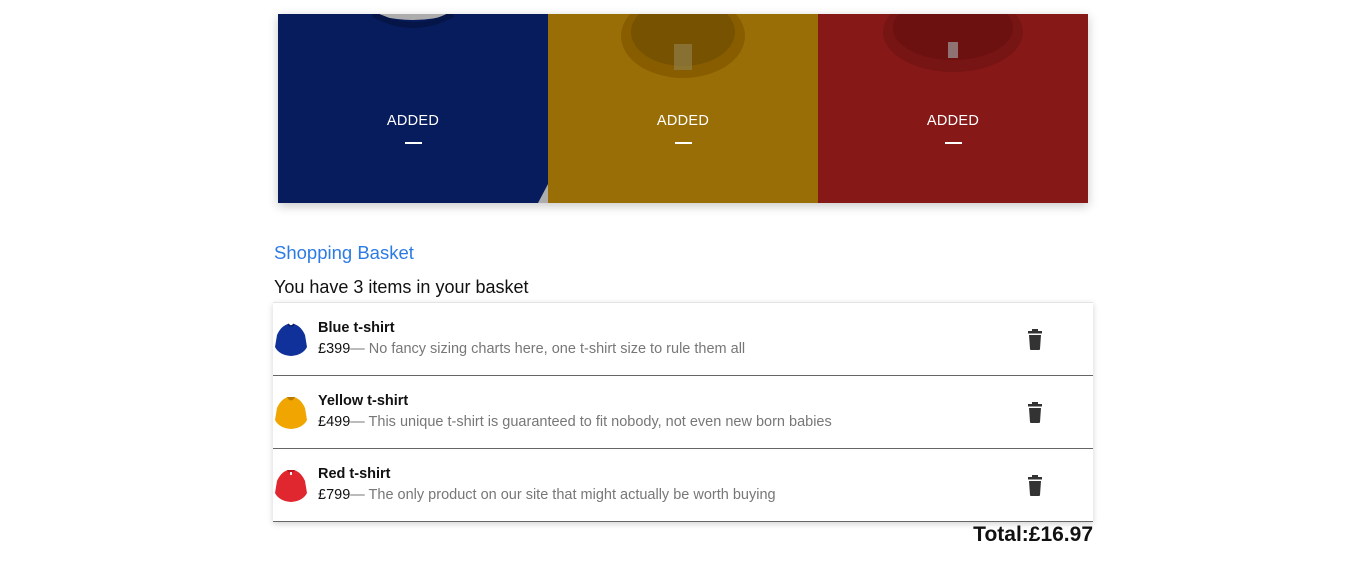 The height and width of the screenshot is (569, 1365). Describe the element at coordinates (1033, 534) in the screenshot. I see `basket-total: Total:£16.97` at that location.